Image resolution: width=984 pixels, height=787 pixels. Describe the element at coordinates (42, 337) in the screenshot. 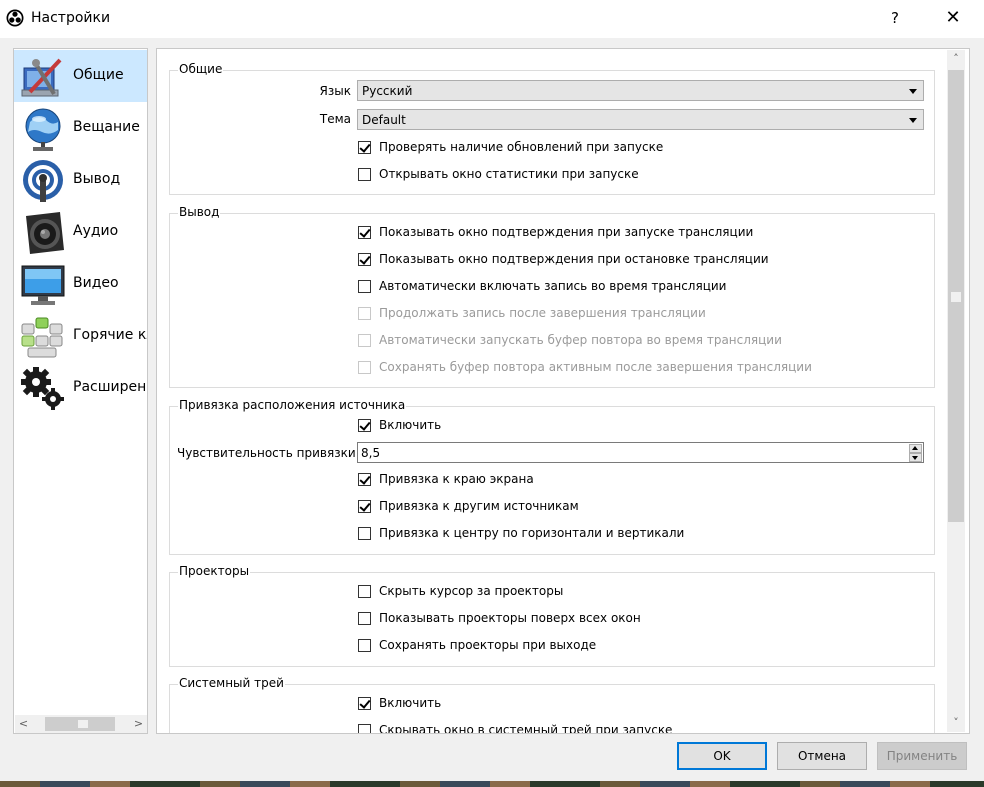

I see `keyboard-icon` at that location.